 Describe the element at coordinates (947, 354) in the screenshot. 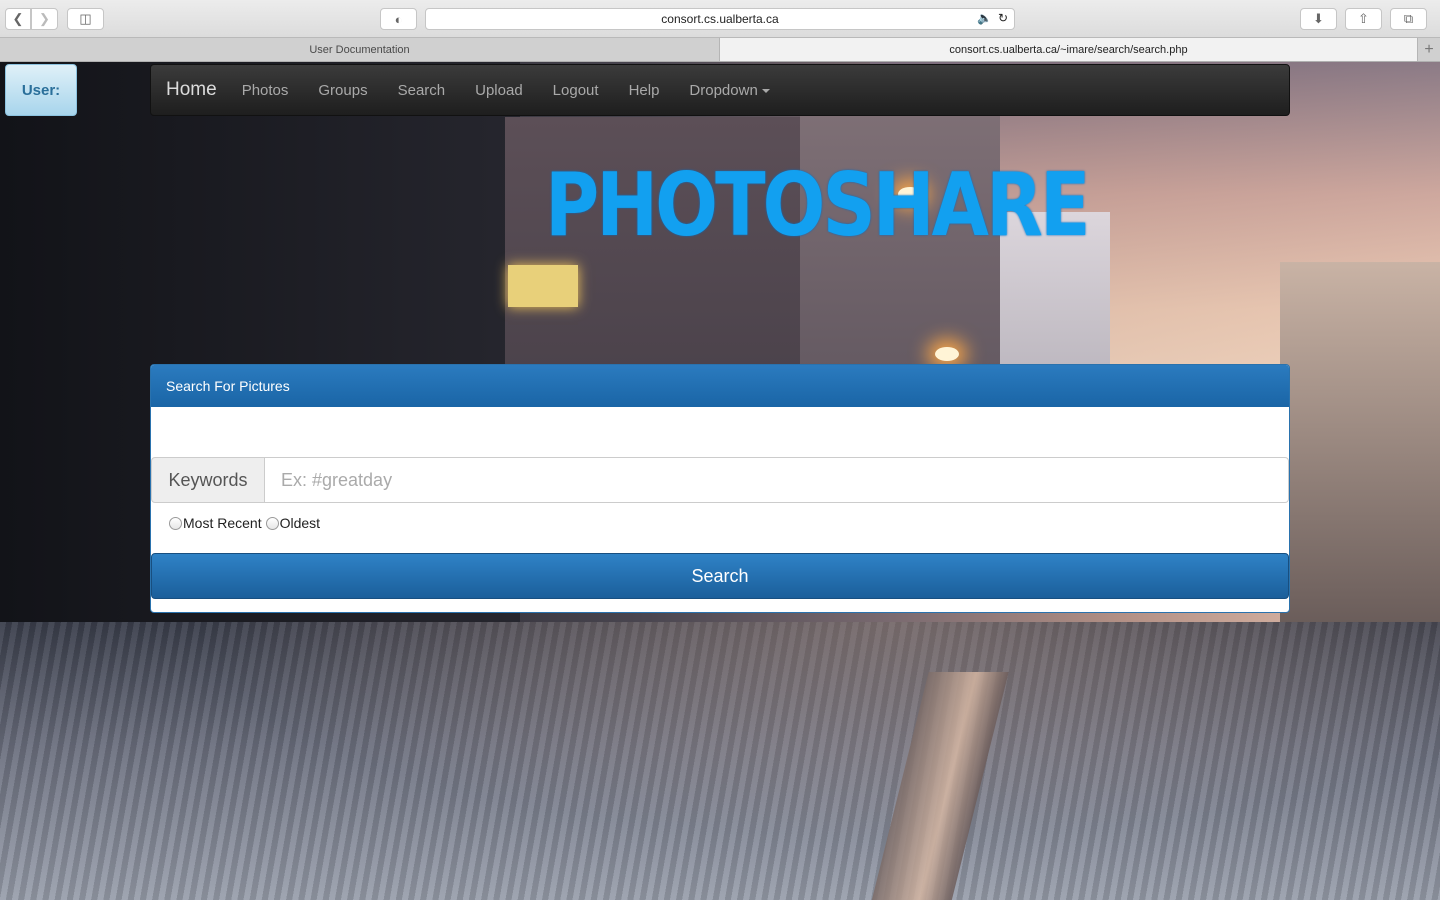

I see `background-lamp` at that location.